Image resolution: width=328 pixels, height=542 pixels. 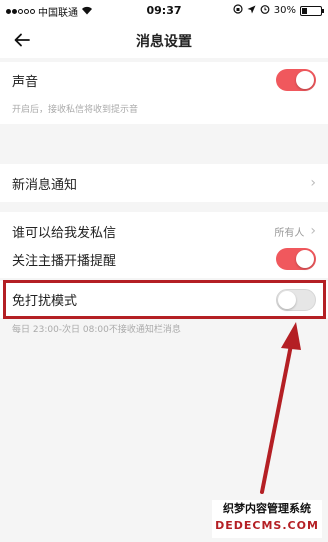 I want to click on watermark-logo: 织梦内容管理系统 DEDECMS.COM, so click(x=267, y=519).